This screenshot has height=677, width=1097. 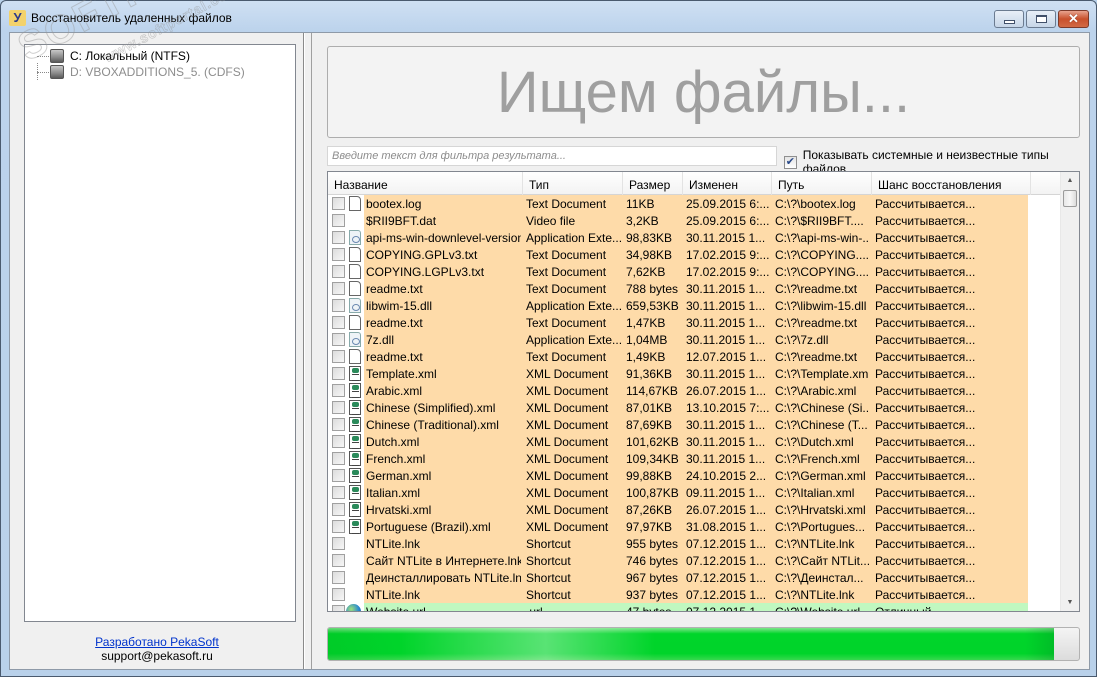 I want to click on credits: Разработано PekaSoft support@pekasoft.ru, so click(x=157, y=649).